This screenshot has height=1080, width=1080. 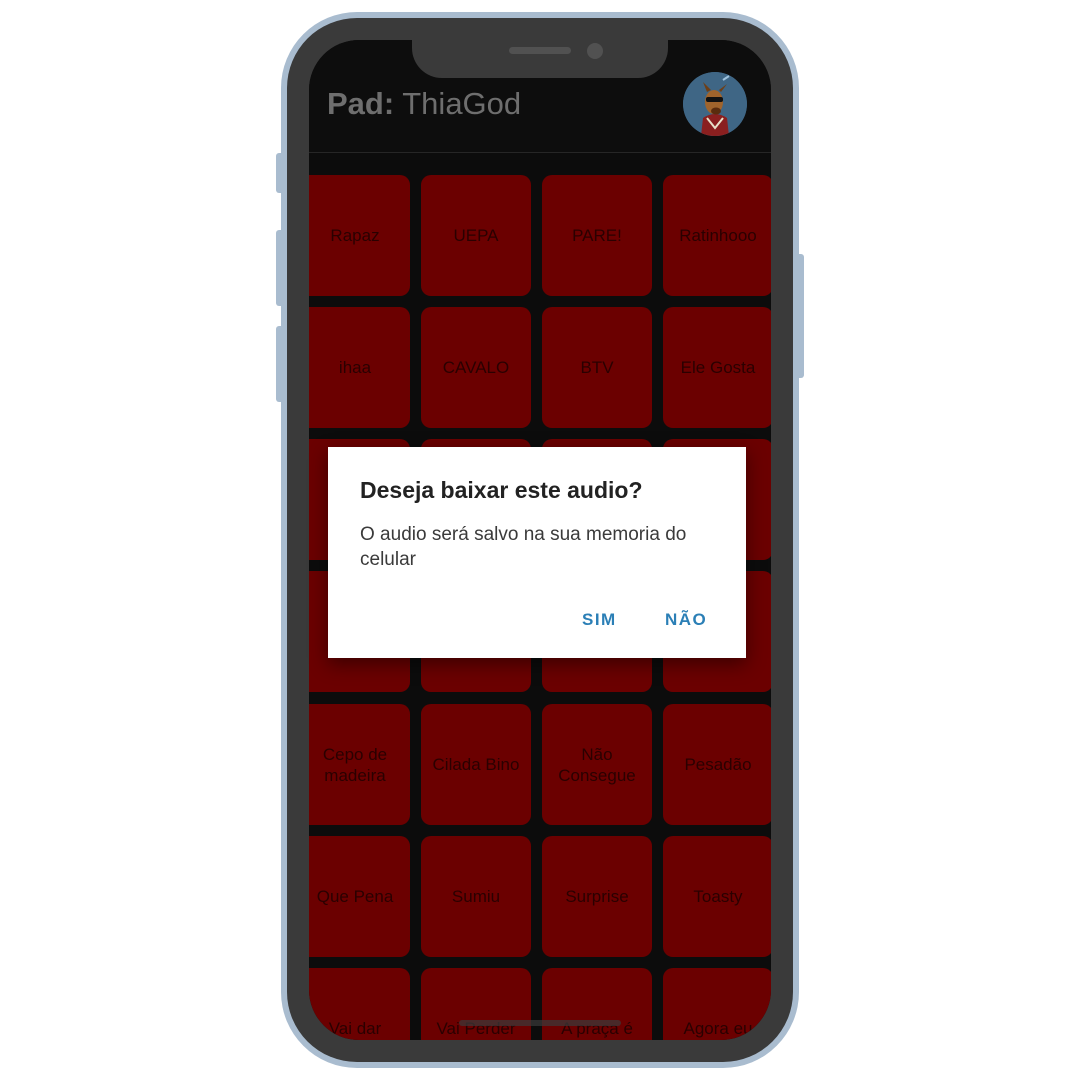 I want to click on pad-label: Agora eu, so click(x=718, y=1028).